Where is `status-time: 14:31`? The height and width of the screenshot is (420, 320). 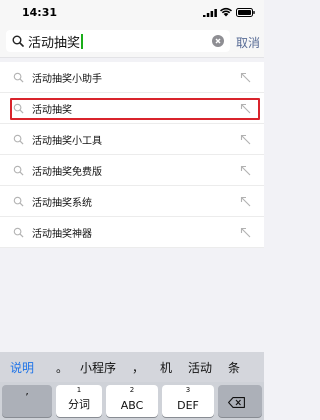 status-time: 14:31 is located at coordinates (40, 12).